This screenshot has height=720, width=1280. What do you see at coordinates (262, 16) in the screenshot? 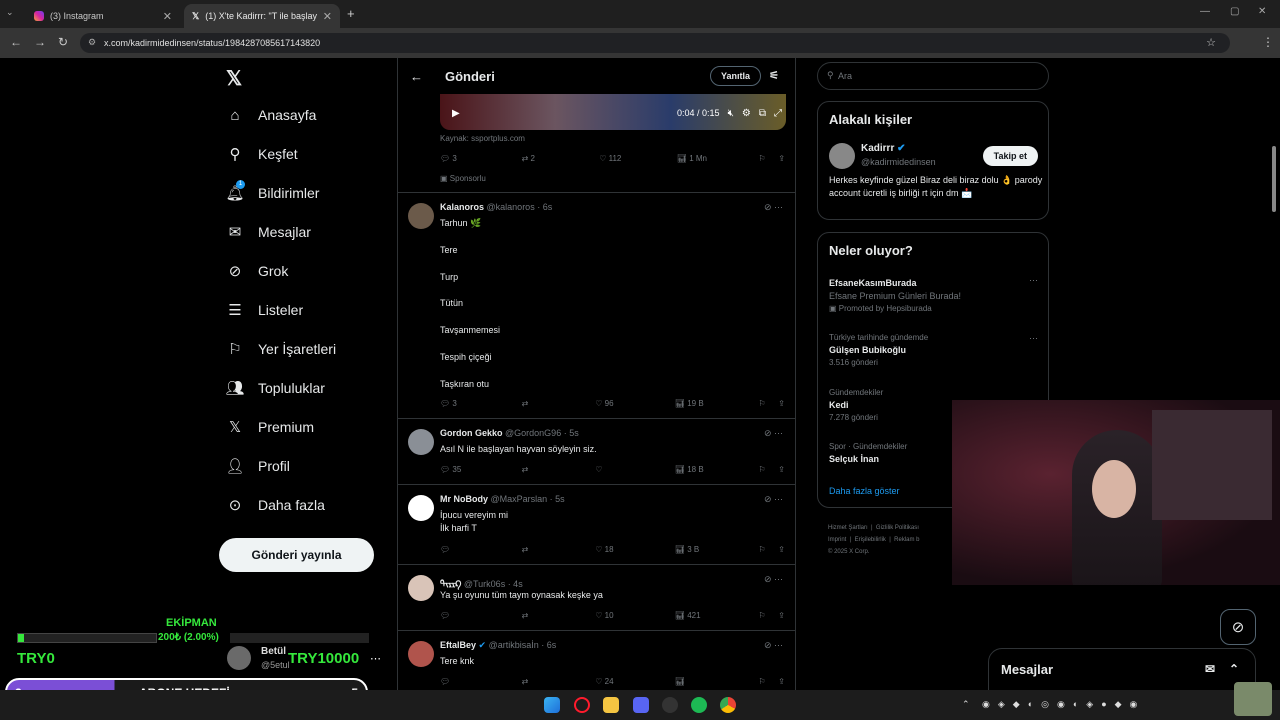
I see `tab-x-post: 𝕏 (1) X'te Kadirrr: "T ile başlayan I ✕` at bounding box center [262, 16].